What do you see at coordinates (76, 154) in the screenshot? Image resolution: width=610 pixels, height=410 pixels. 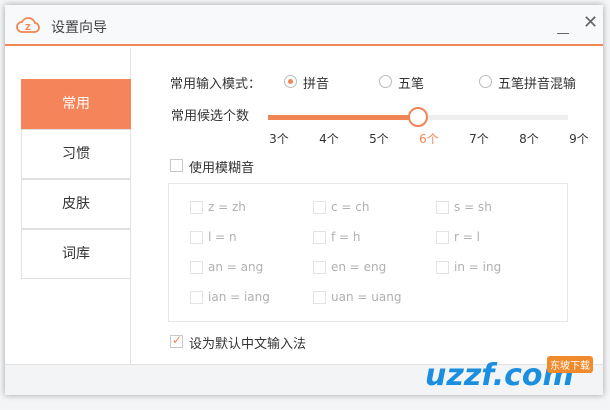 I see `sidebar-tab-habits: 习惯` at bounding box center [76, 154].